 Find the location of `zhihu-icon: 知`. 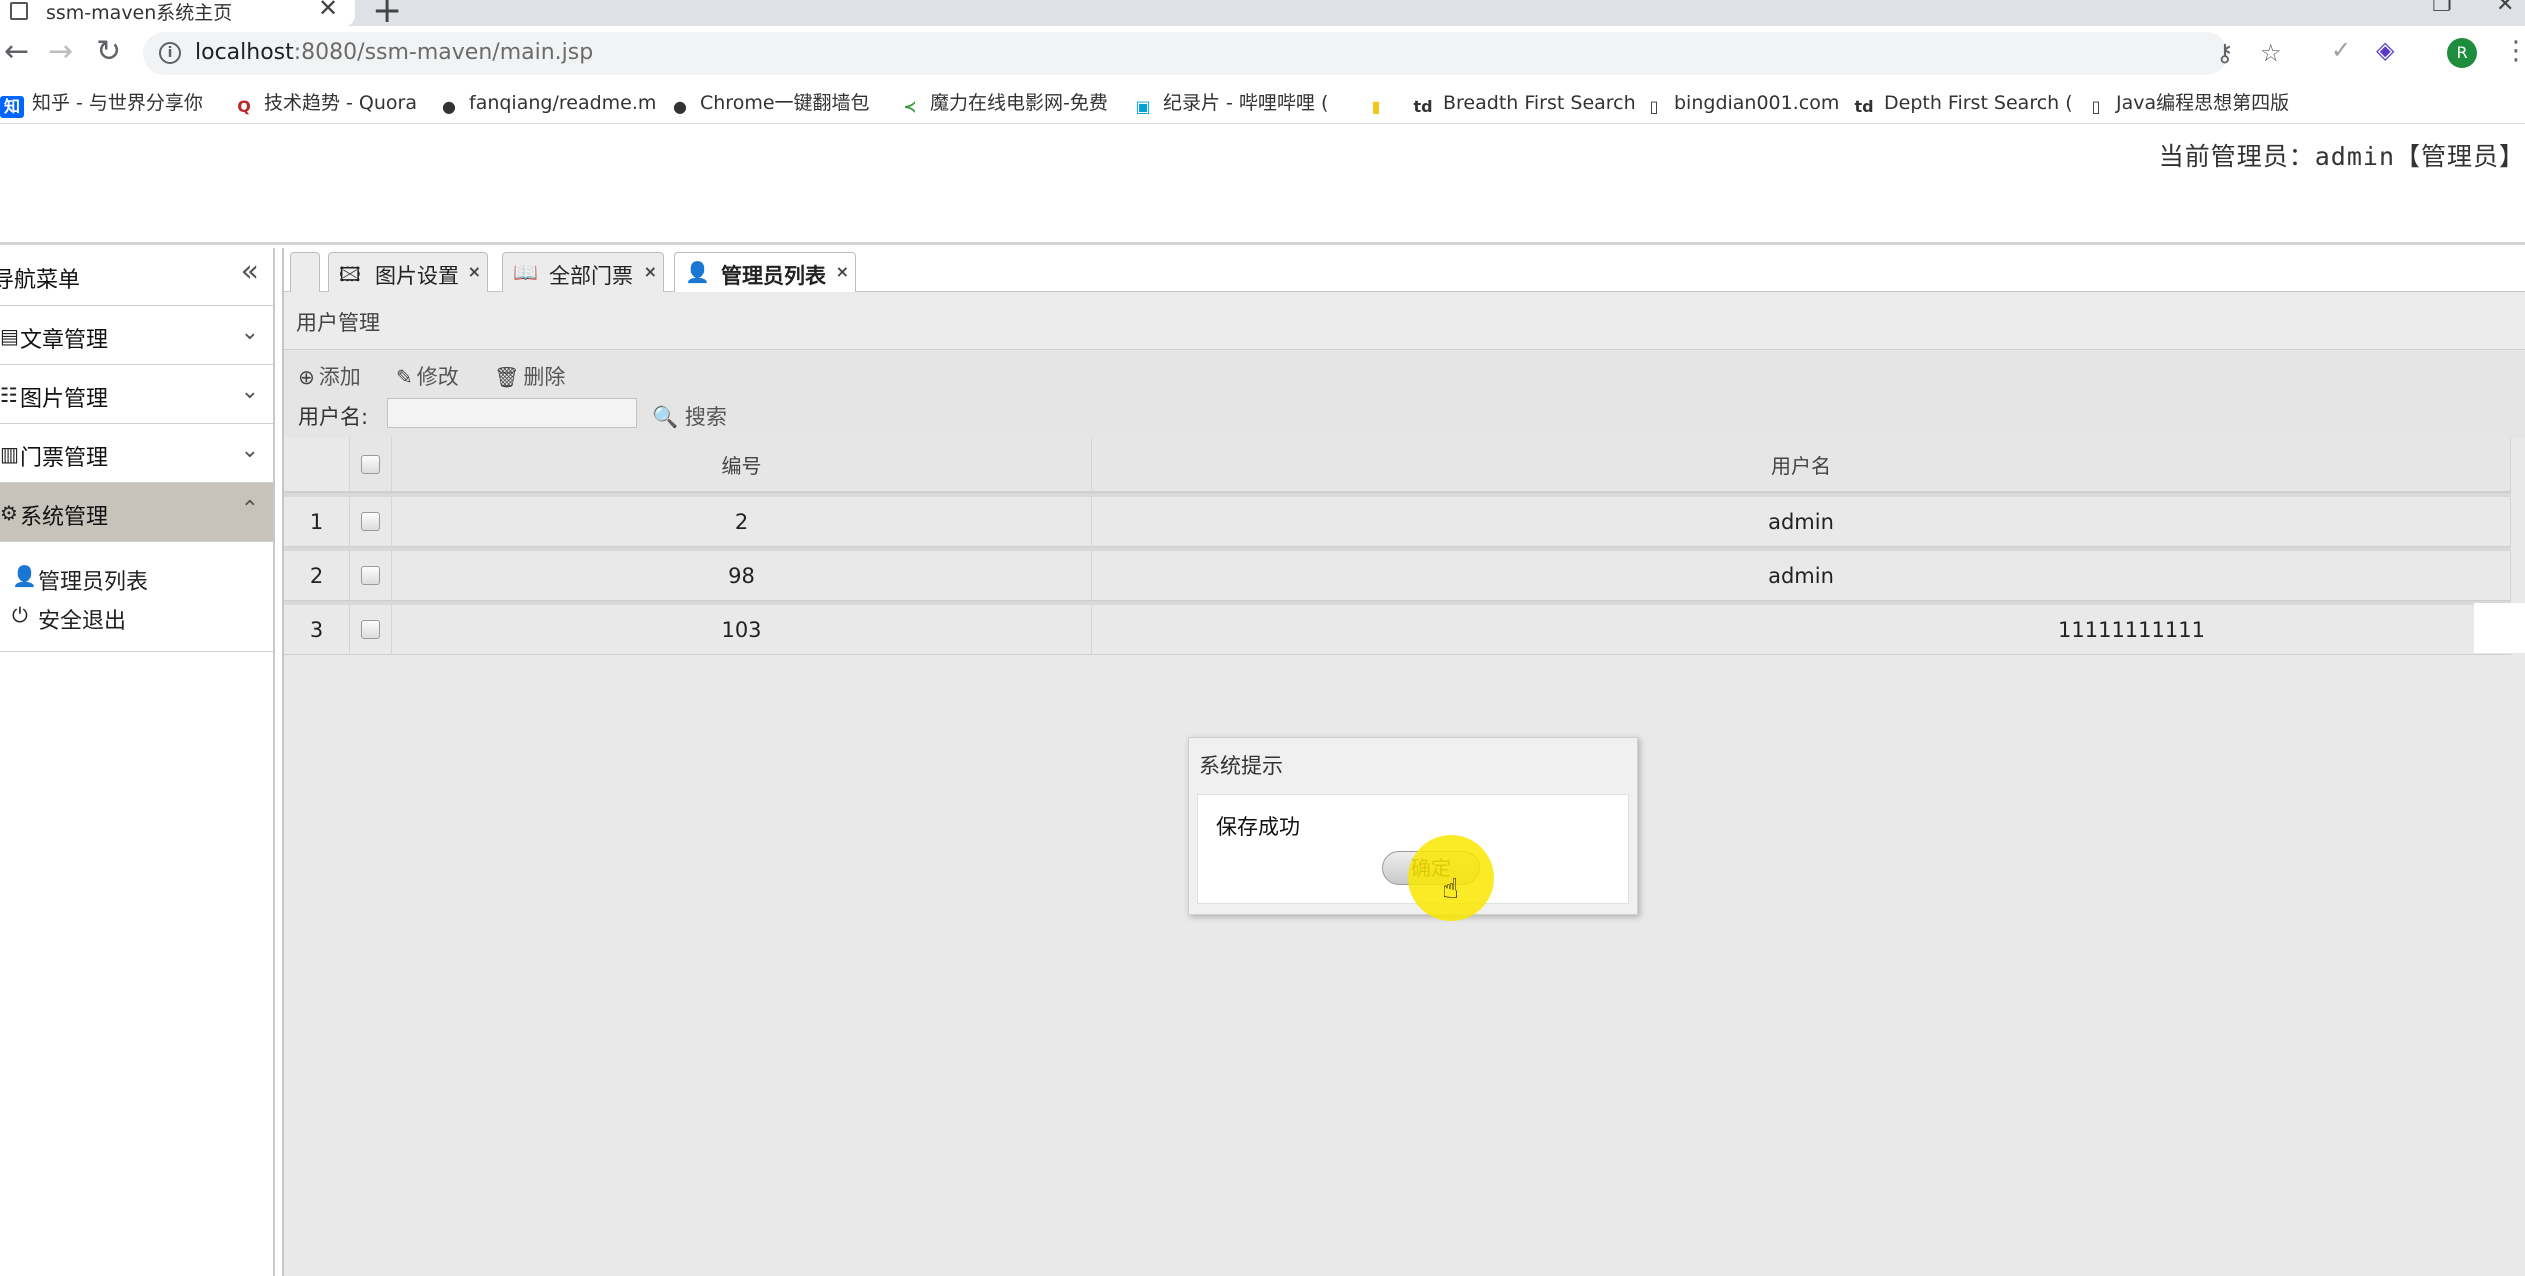

zhihu-icon: 知 is located at coordinates (12, 107).